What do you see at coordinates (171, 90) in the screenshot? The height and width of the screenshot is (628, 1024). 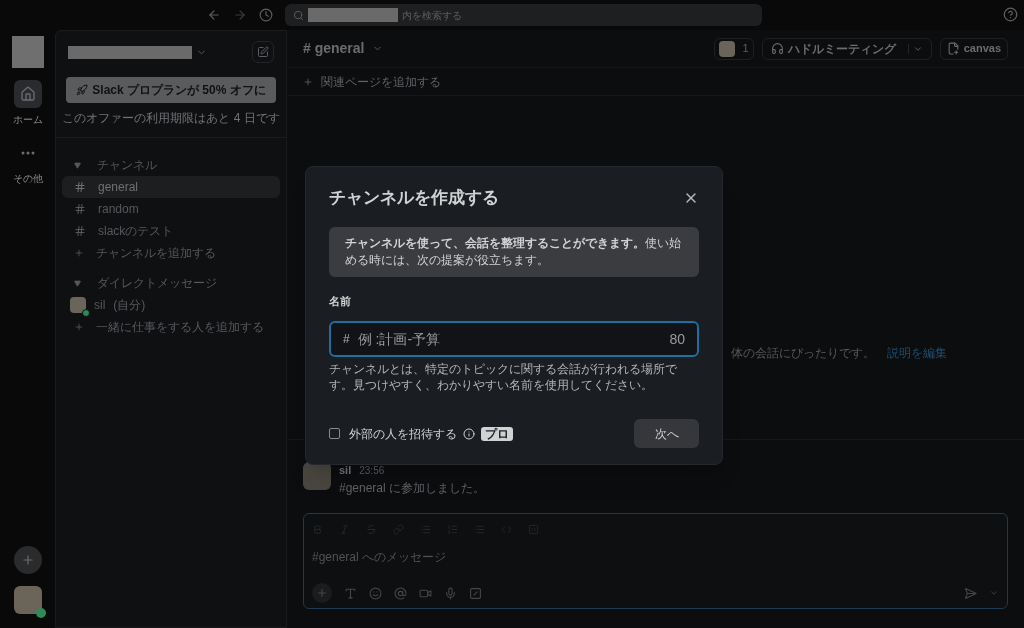 I see `promo-button: Slack プロプランが 50% オフに` at bounding box center [171, 90].